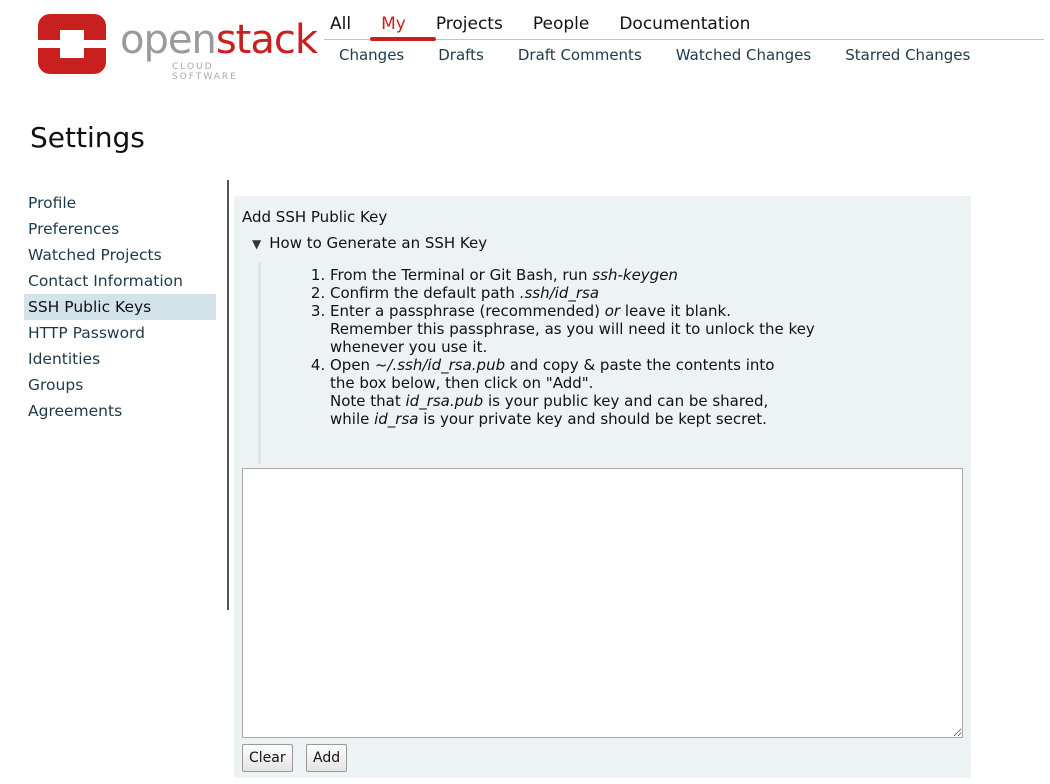 The image size is (1050, 784). Describe the element at coordinates (219, 40) in the screenshot. I see `logo-wordmark: openstack` at that location.